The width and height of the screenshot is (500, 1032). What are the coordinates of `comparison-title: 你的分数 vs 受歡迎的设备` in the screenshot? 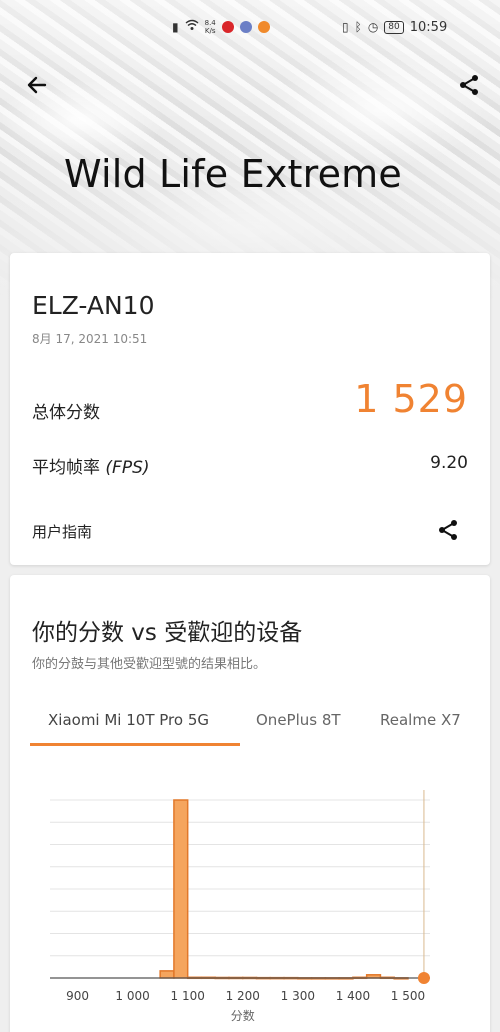 It's located at (167, 633).